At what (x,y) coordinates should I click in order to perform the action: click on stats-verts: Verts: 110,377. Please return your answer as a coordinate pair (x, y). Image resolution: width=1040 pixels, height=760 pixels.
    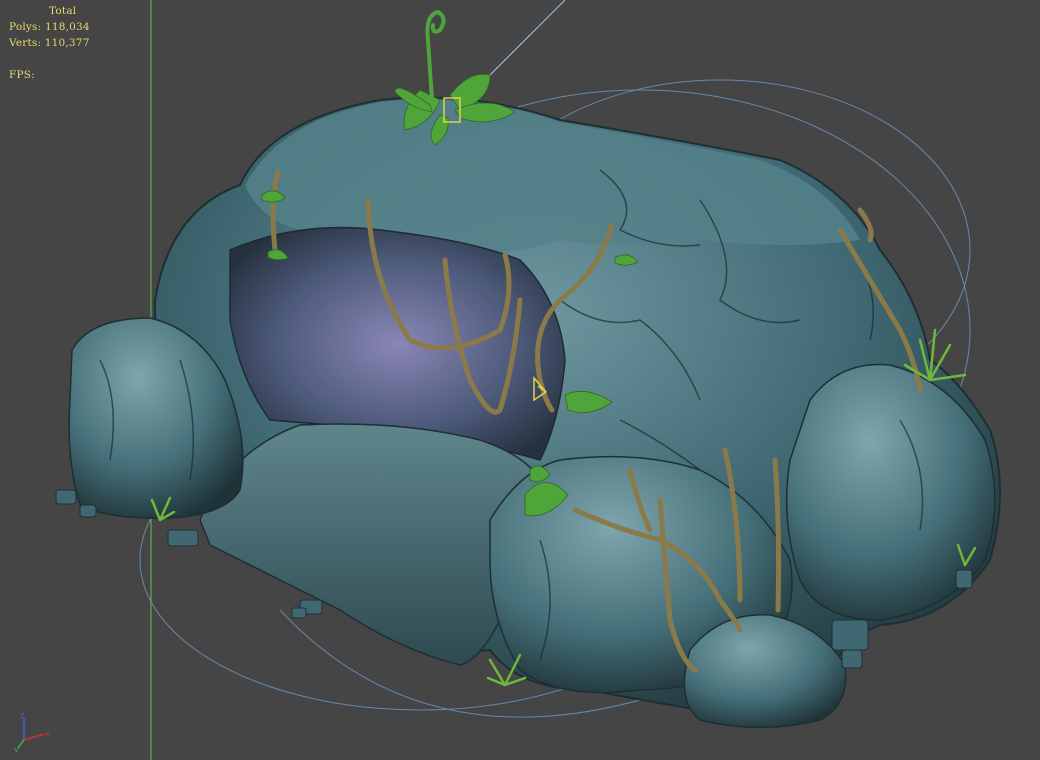
    Looking at the image, I should click on (49, 43).